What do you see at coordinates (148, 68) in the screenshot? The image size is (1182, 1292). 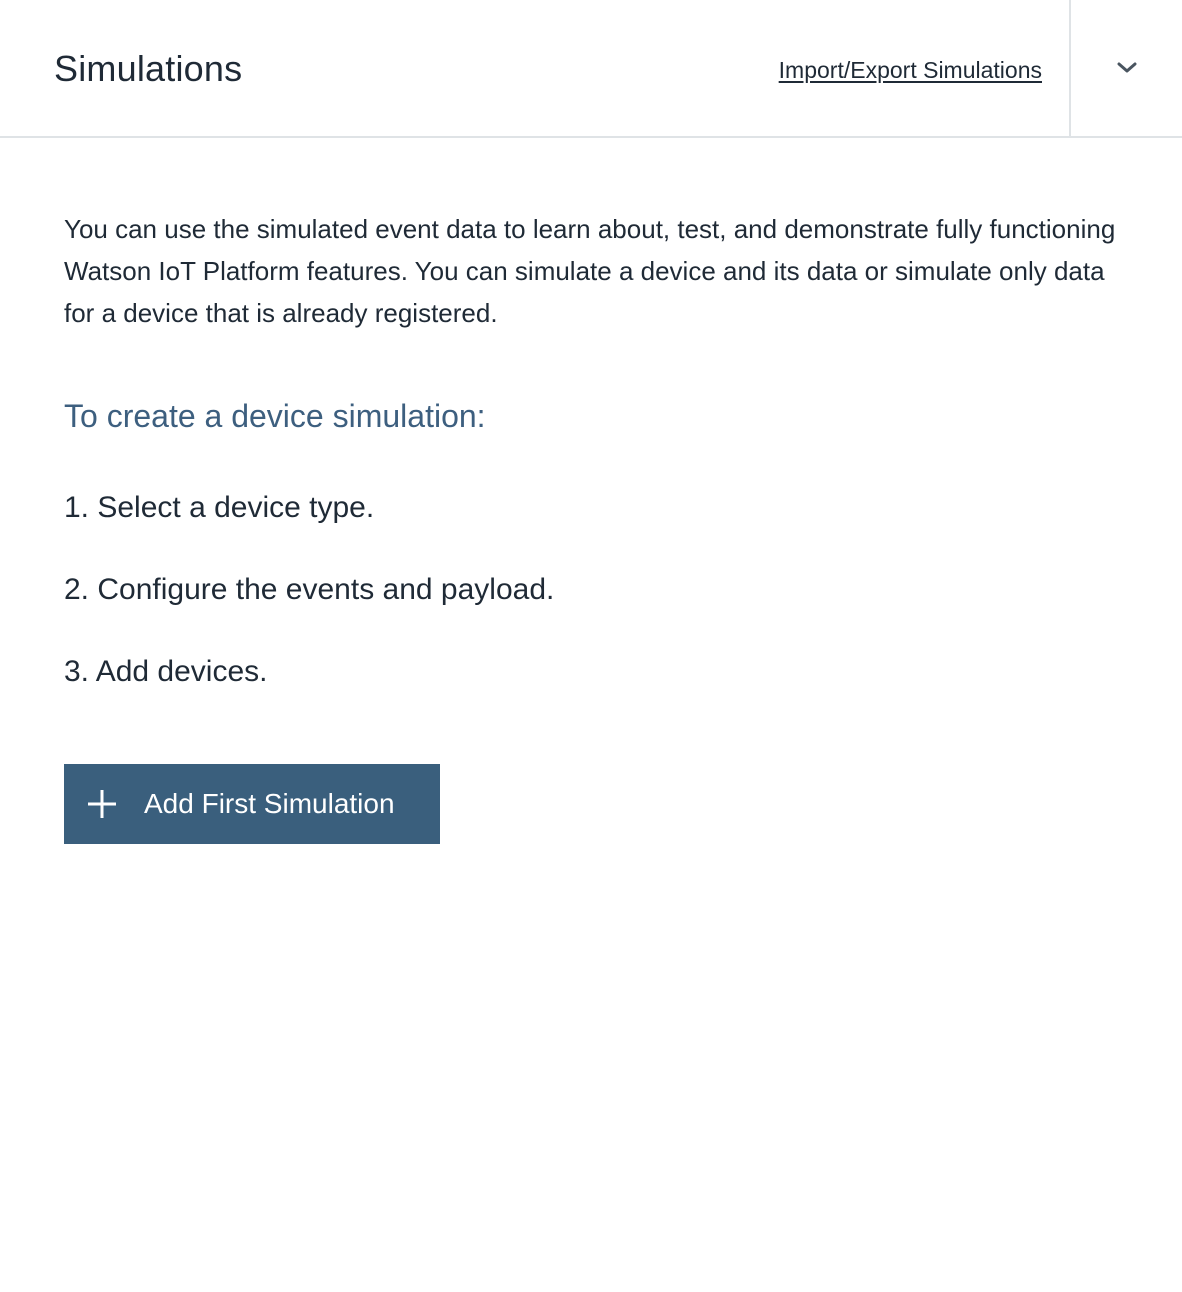 I see `page-title: Simulations` at bounding box center [148, 68].